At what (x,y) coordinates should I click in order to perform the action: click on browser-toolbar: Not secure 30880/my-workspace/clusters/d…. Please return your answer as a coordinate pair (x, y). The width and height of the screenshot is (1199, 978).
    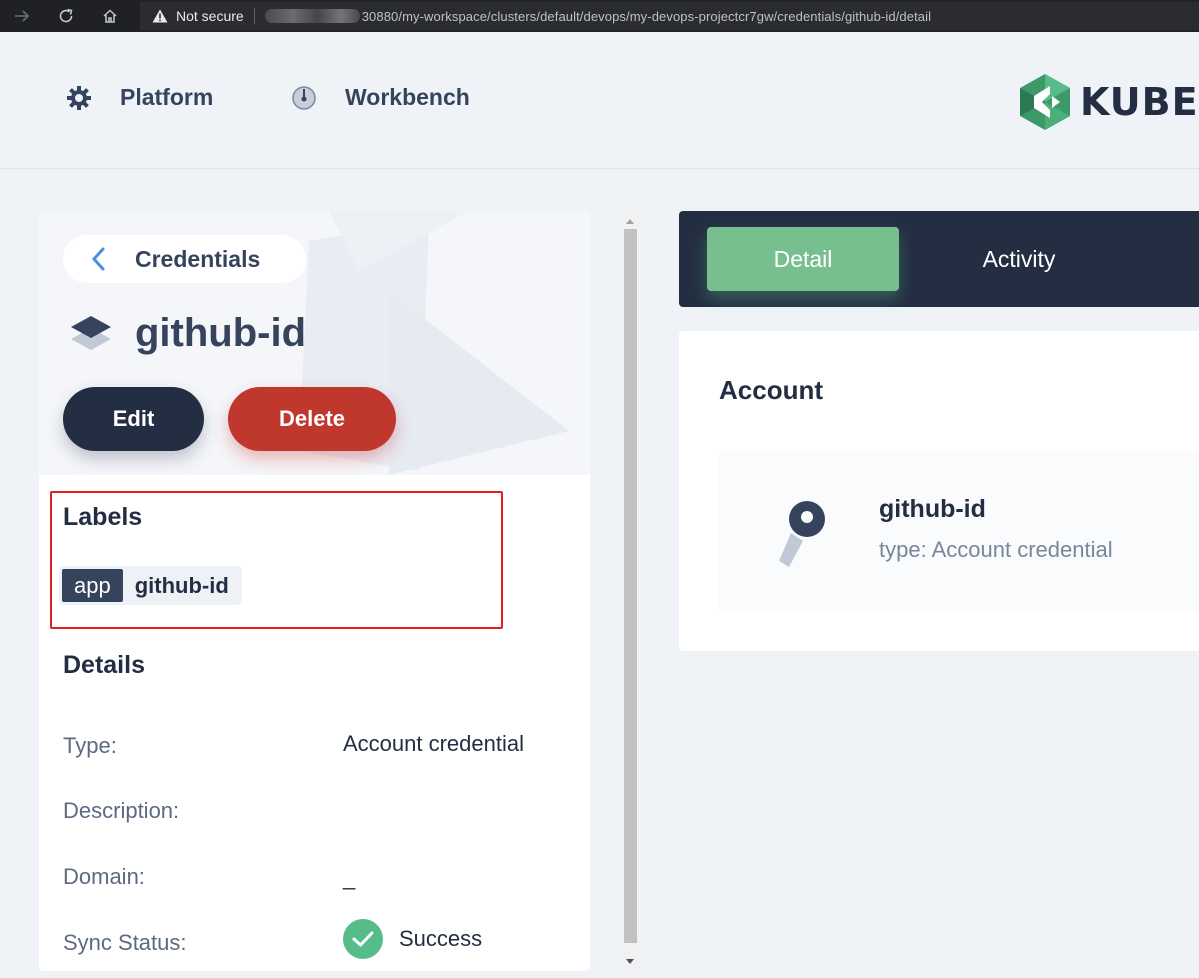
    Looking at the image, I should click on (599, 16).